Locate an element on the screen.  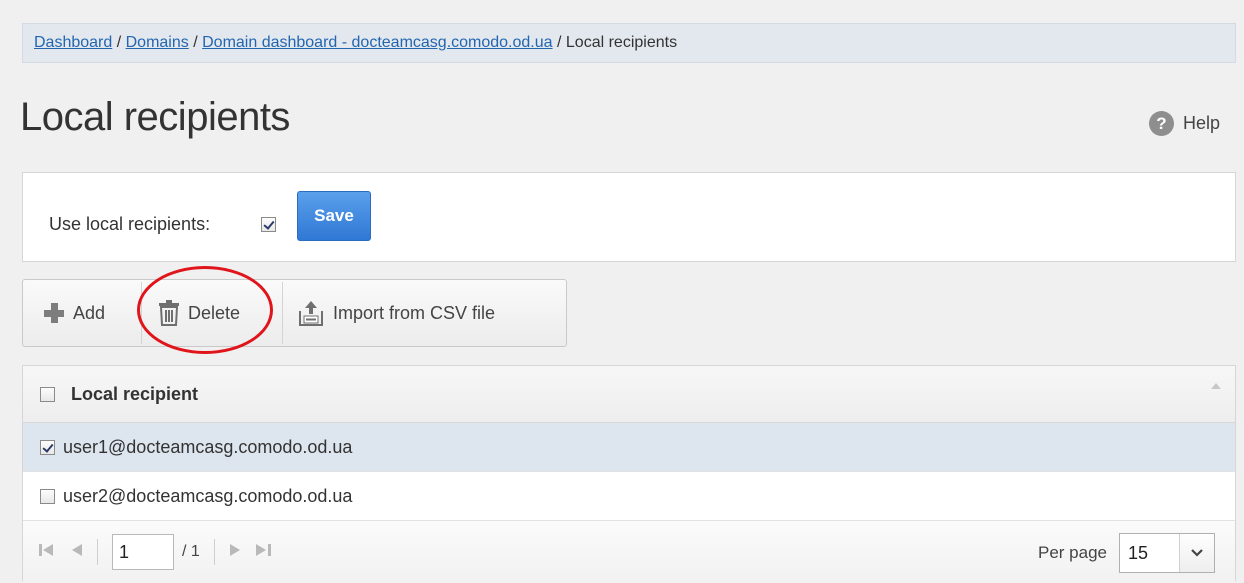
table-header: Local recipient is located at coordinates (629, 394).